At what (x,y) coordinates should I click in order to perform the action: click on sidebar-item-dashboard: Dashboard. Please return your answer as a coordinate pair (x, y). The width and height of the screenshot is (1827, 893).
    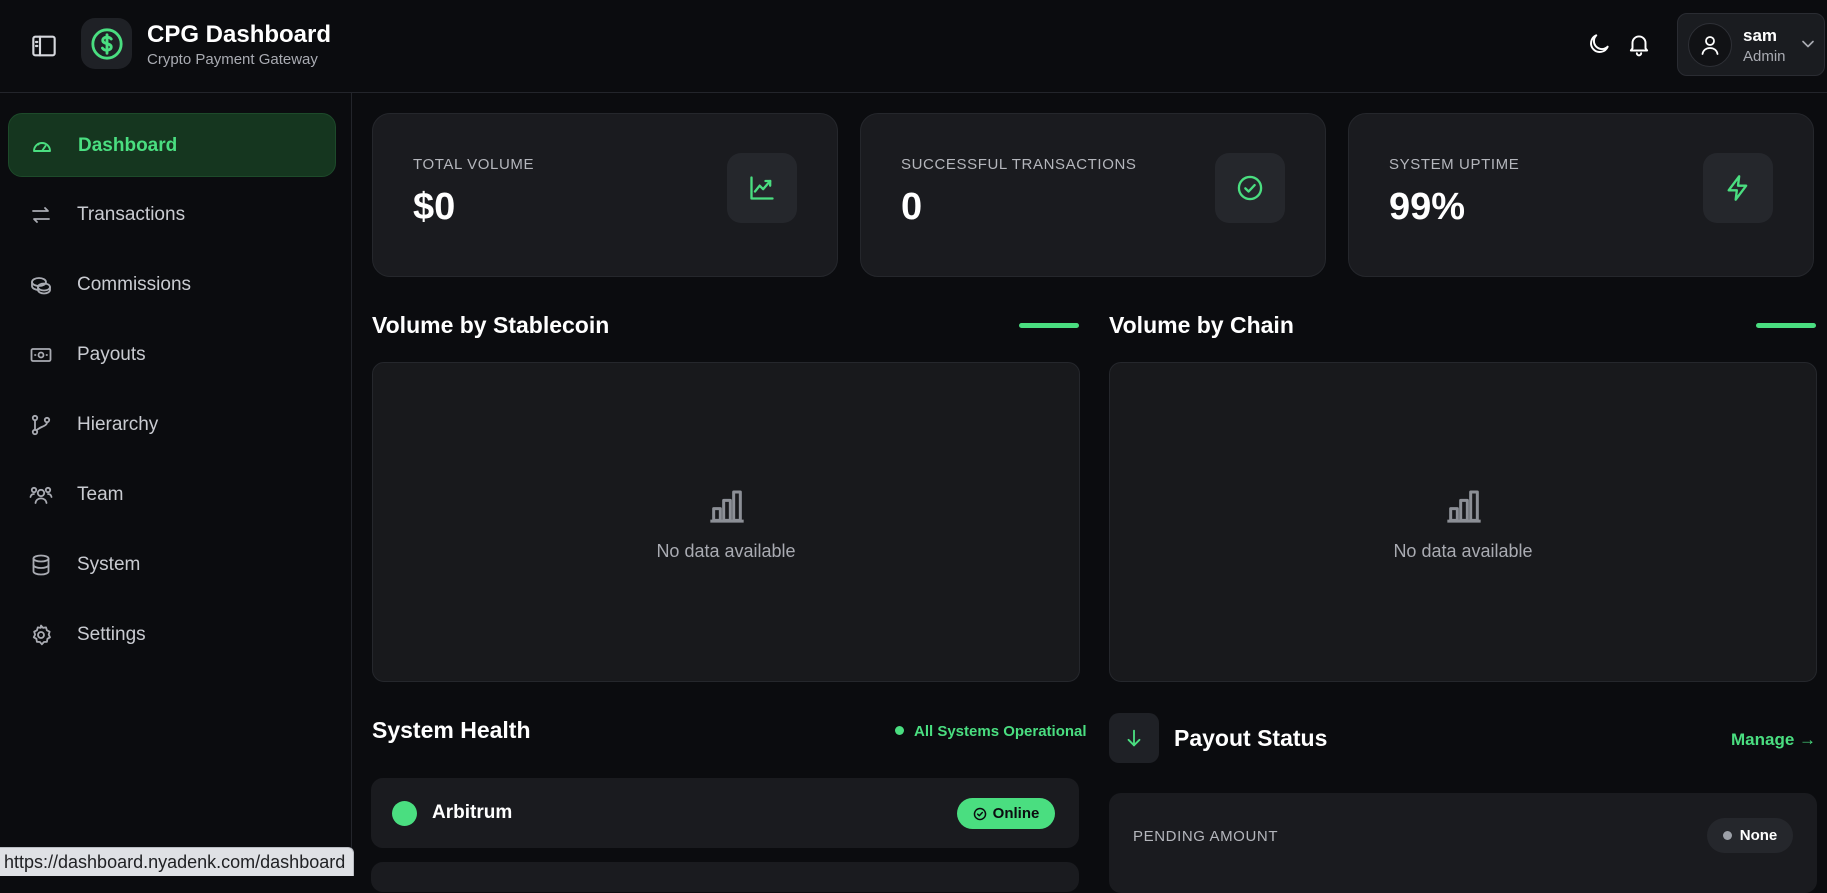
    Looking at the image, I should click on (172, 145).